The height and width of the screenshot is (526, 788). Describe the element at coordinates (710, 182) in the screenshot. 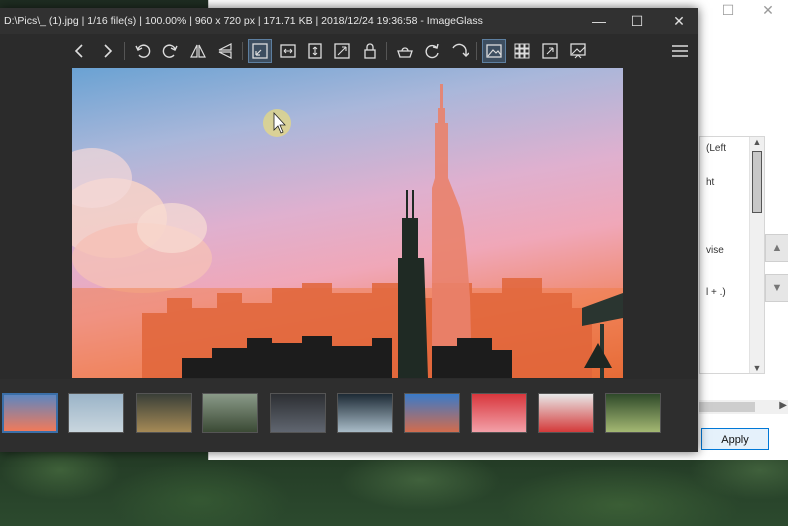

I see `list-item: ht` at that location.